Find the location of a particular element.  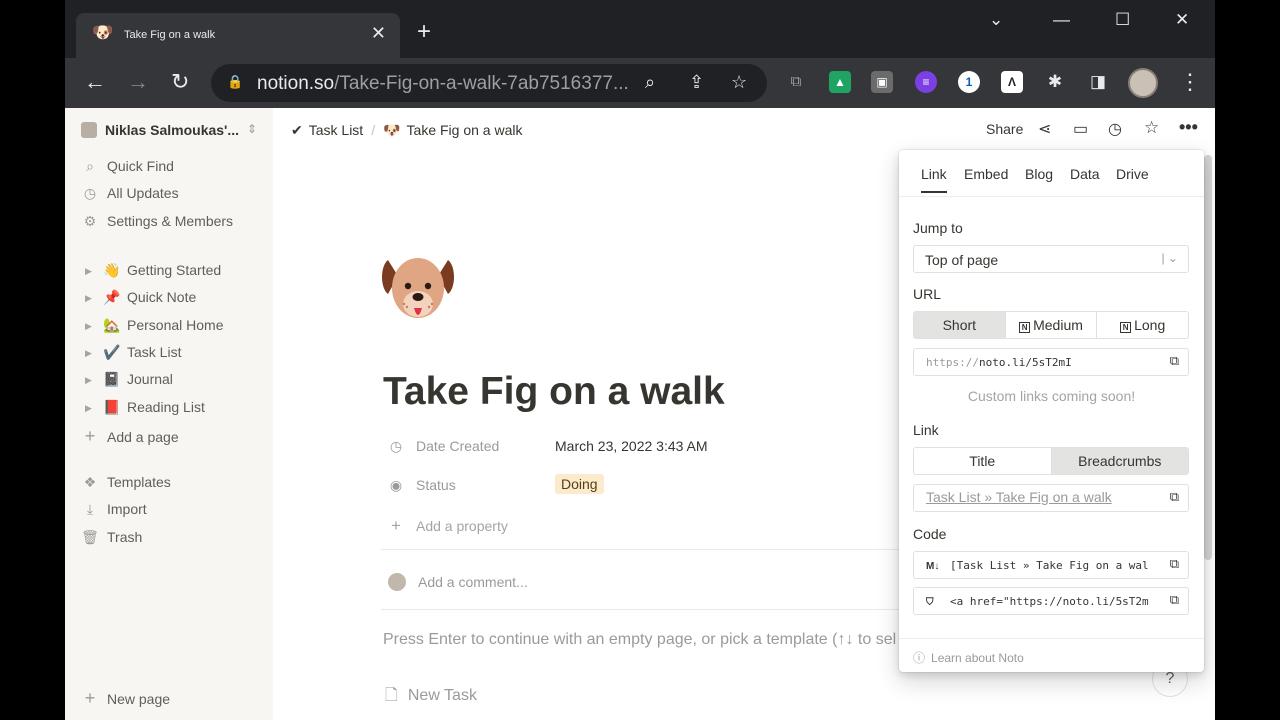

minimize-icon: — is located at coordinates (1061, 20).